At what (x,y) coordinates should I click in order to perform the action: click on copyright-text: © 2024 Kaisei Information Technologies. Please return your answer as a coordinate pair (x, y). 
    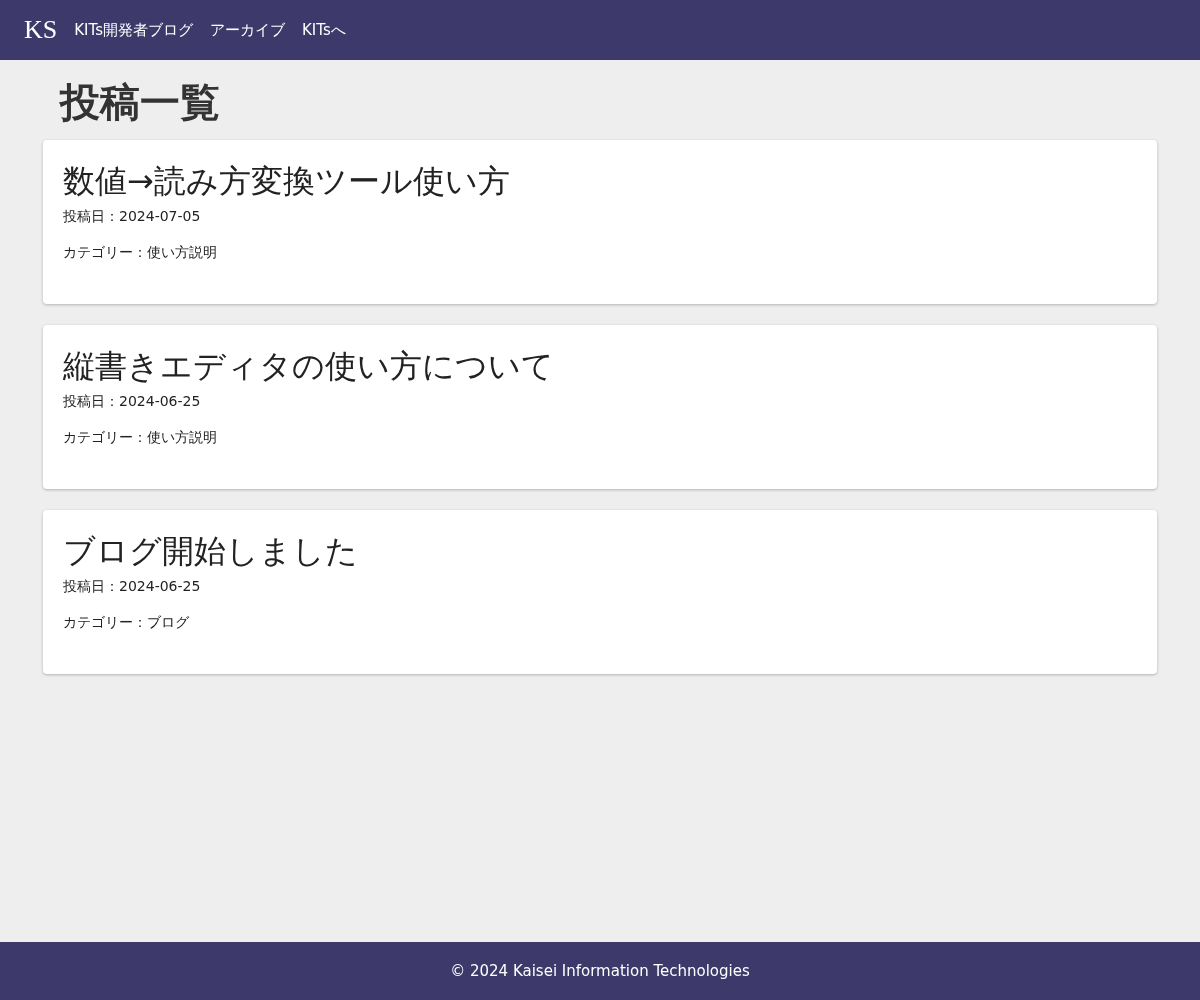
    Looking at the image, I should click on (600, 971).